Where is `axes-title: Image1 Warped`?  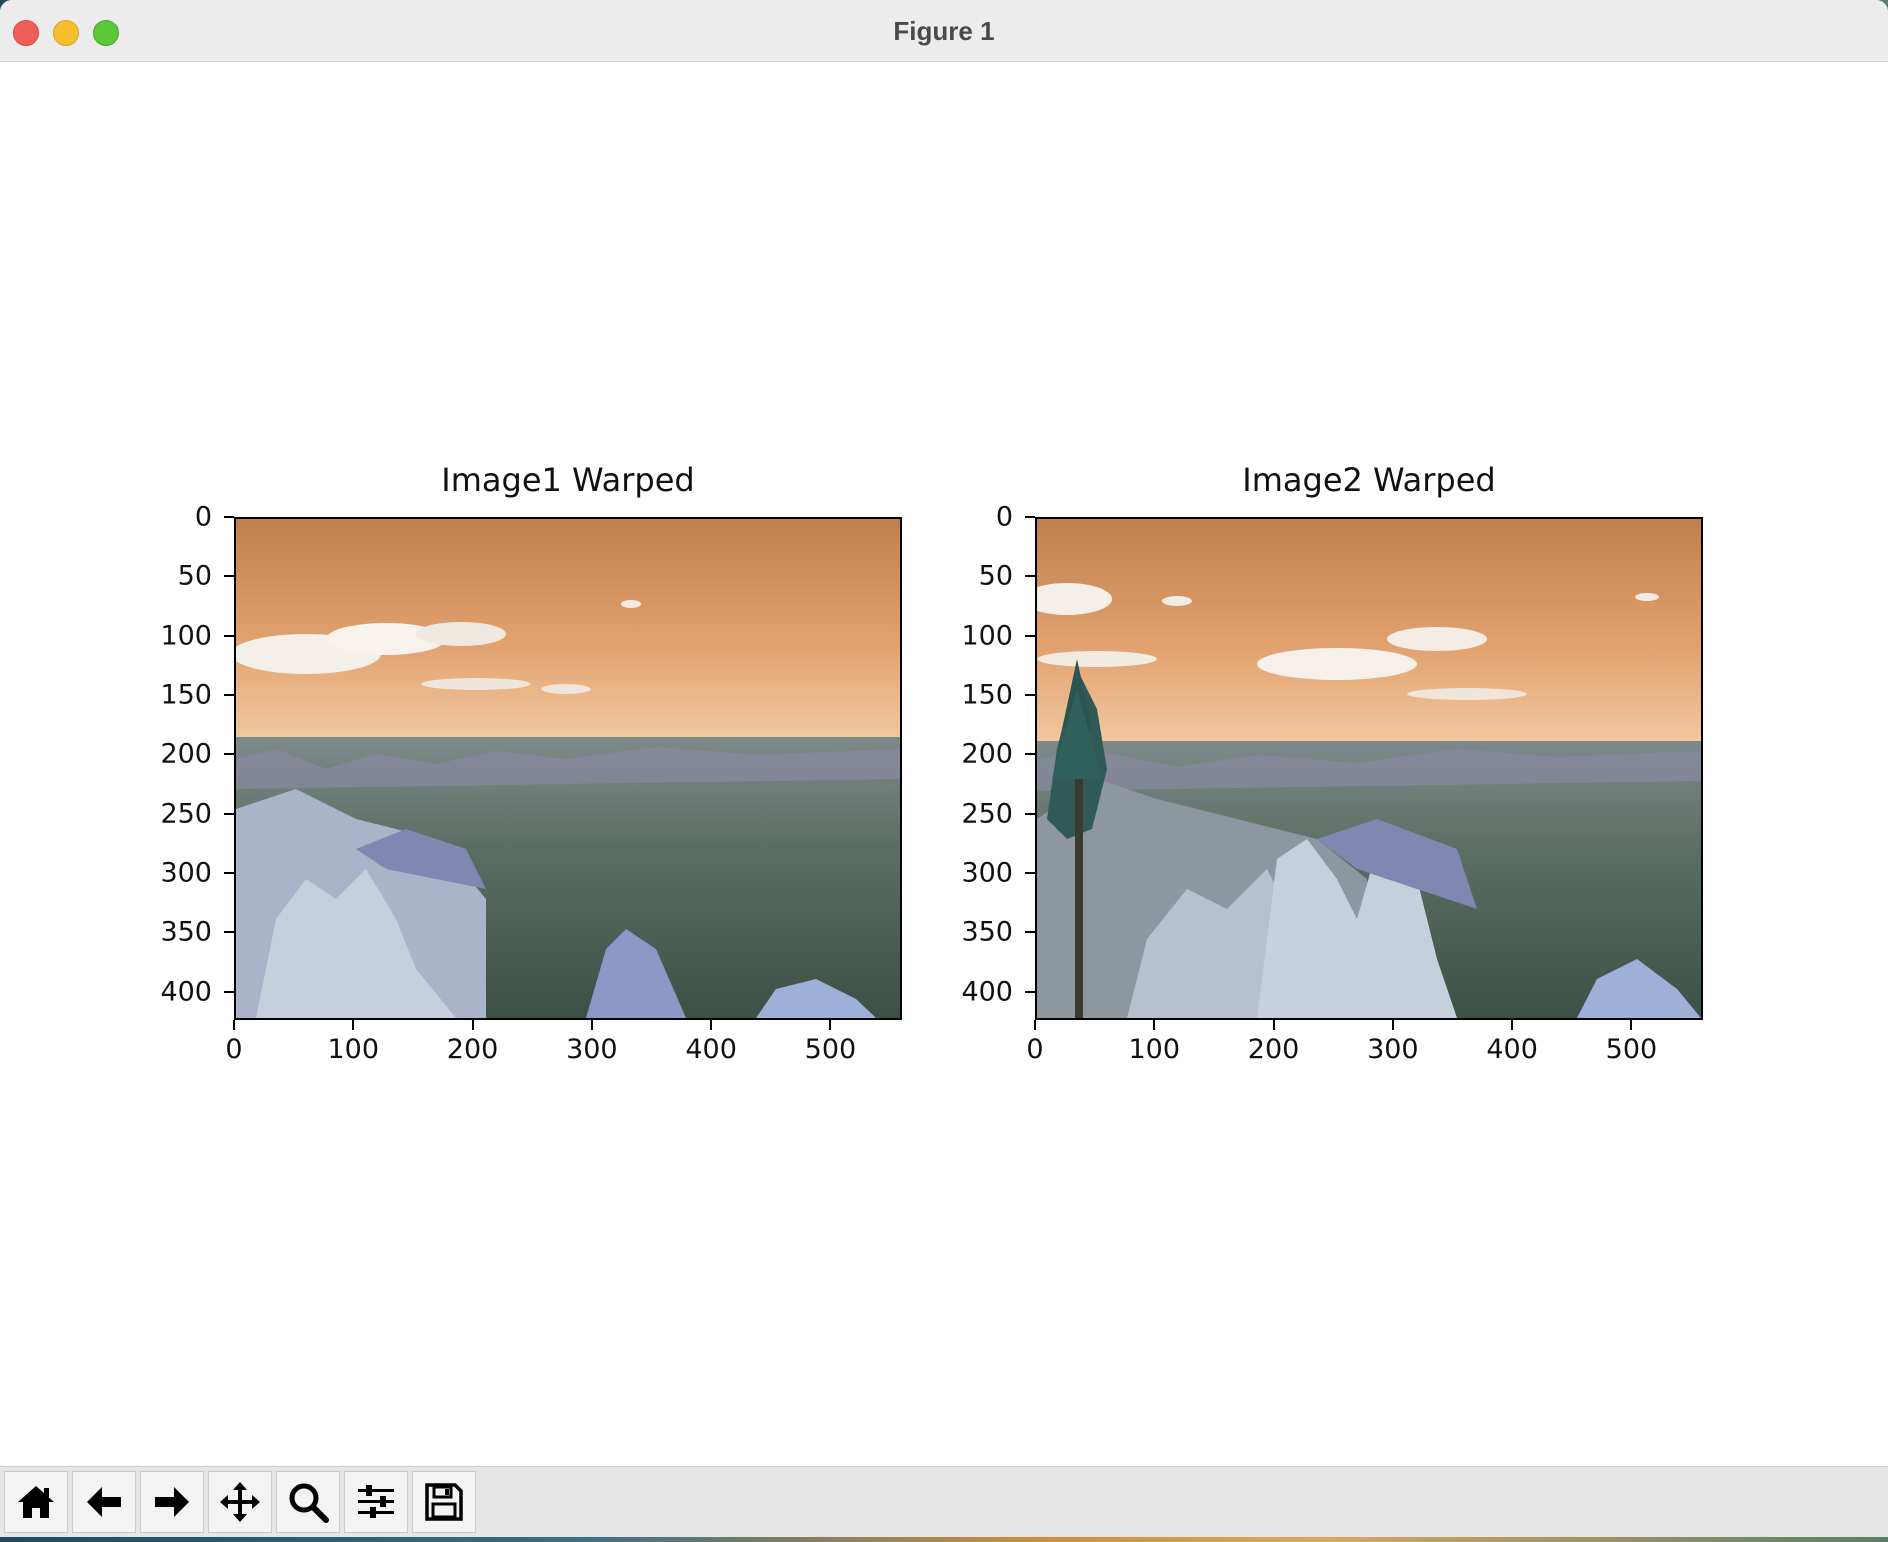
axes-title: Image1 Warped is located at coordinates (568, 480).